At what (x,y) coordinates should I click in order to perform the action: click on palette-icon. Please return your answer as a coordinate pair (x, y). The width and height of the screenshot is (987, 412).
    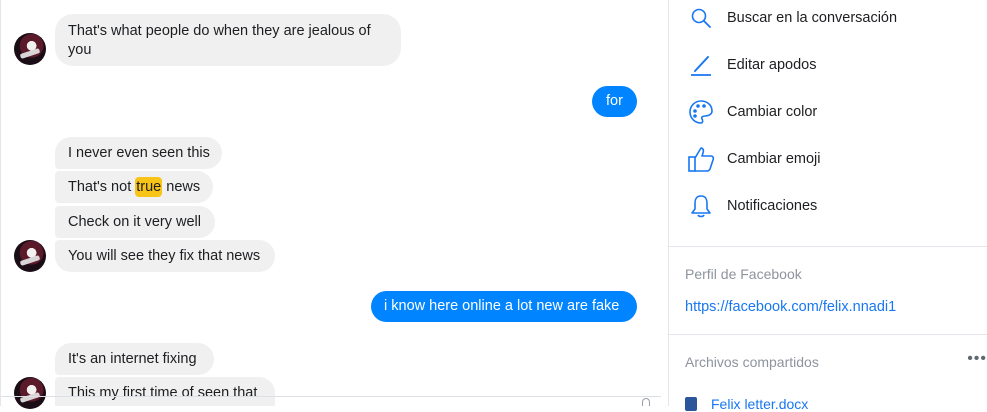
    Looking at the image, I should click on (701, 112).